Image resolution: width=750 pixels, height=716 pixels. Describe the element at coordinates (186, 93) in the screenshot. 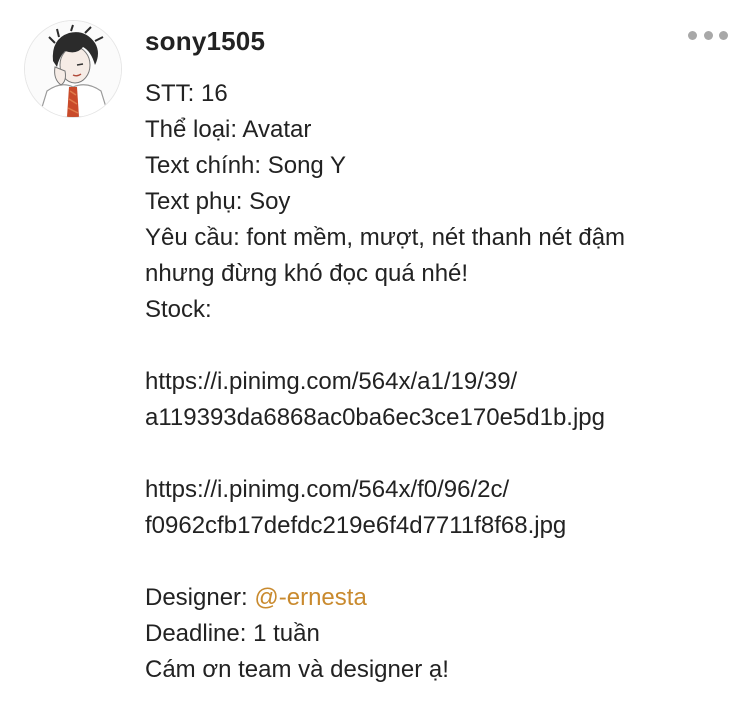

I see `stt-line: STT: 16` at that location.